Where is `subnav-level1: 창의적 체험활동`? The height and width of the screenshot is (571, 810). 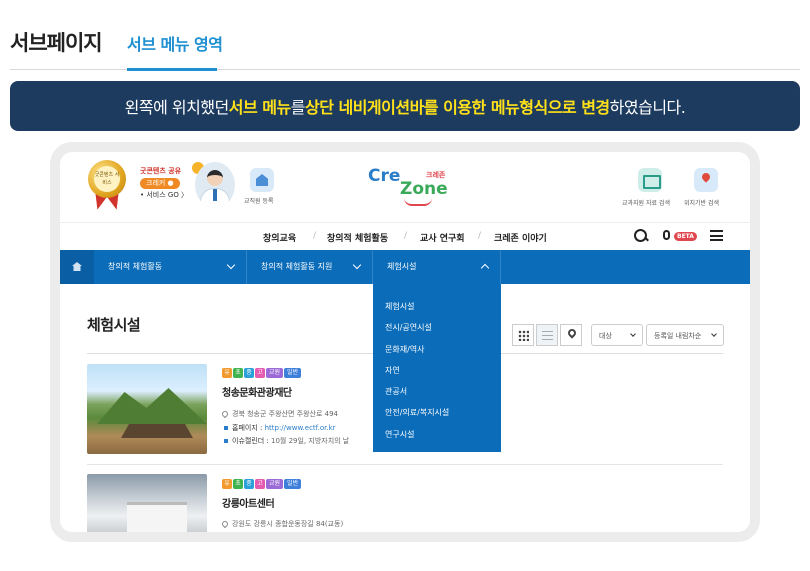
subnav-level1: 창의적 체험활동 is located at coordinates (170, 267).